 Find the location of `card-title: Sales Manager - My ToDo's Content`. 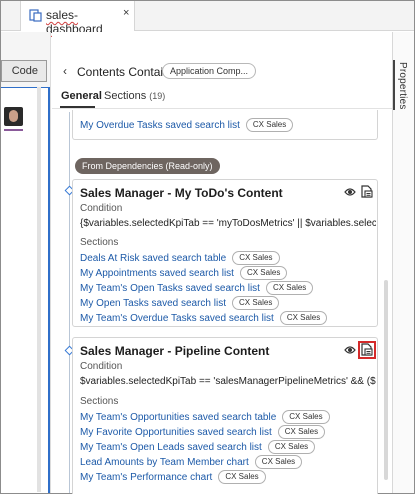

card-title: Sales Manager - My ToDo's Content is located at coordinates (181, 193).